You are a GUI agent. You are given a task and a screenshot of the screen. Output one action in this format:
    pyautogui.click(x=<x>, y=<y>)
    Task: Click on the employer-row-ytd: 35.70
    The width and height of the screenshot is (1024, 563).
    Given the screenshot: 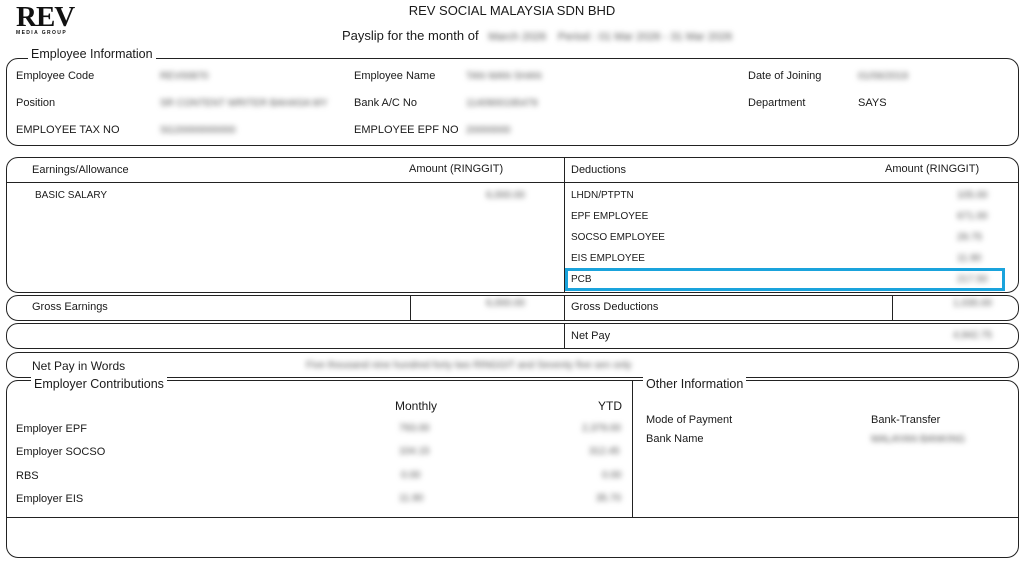 What is the action you would take?
    pyautogui.click(x=609, y=498)
    